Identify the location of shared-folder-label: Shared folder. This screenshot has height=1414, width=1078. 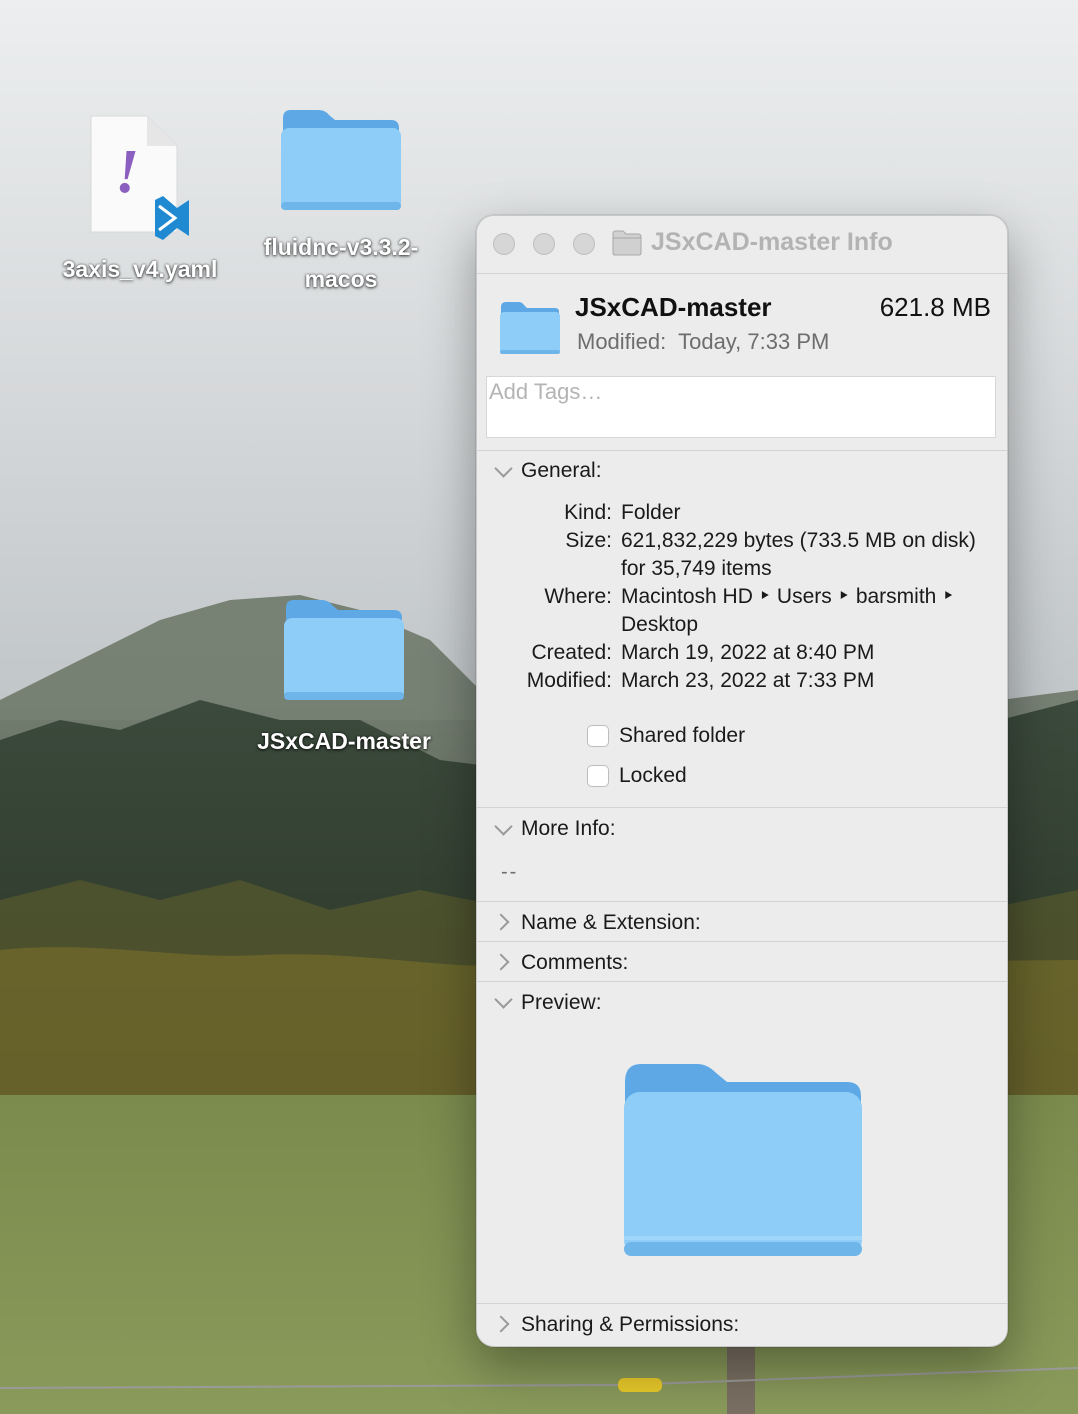
(682, 735).